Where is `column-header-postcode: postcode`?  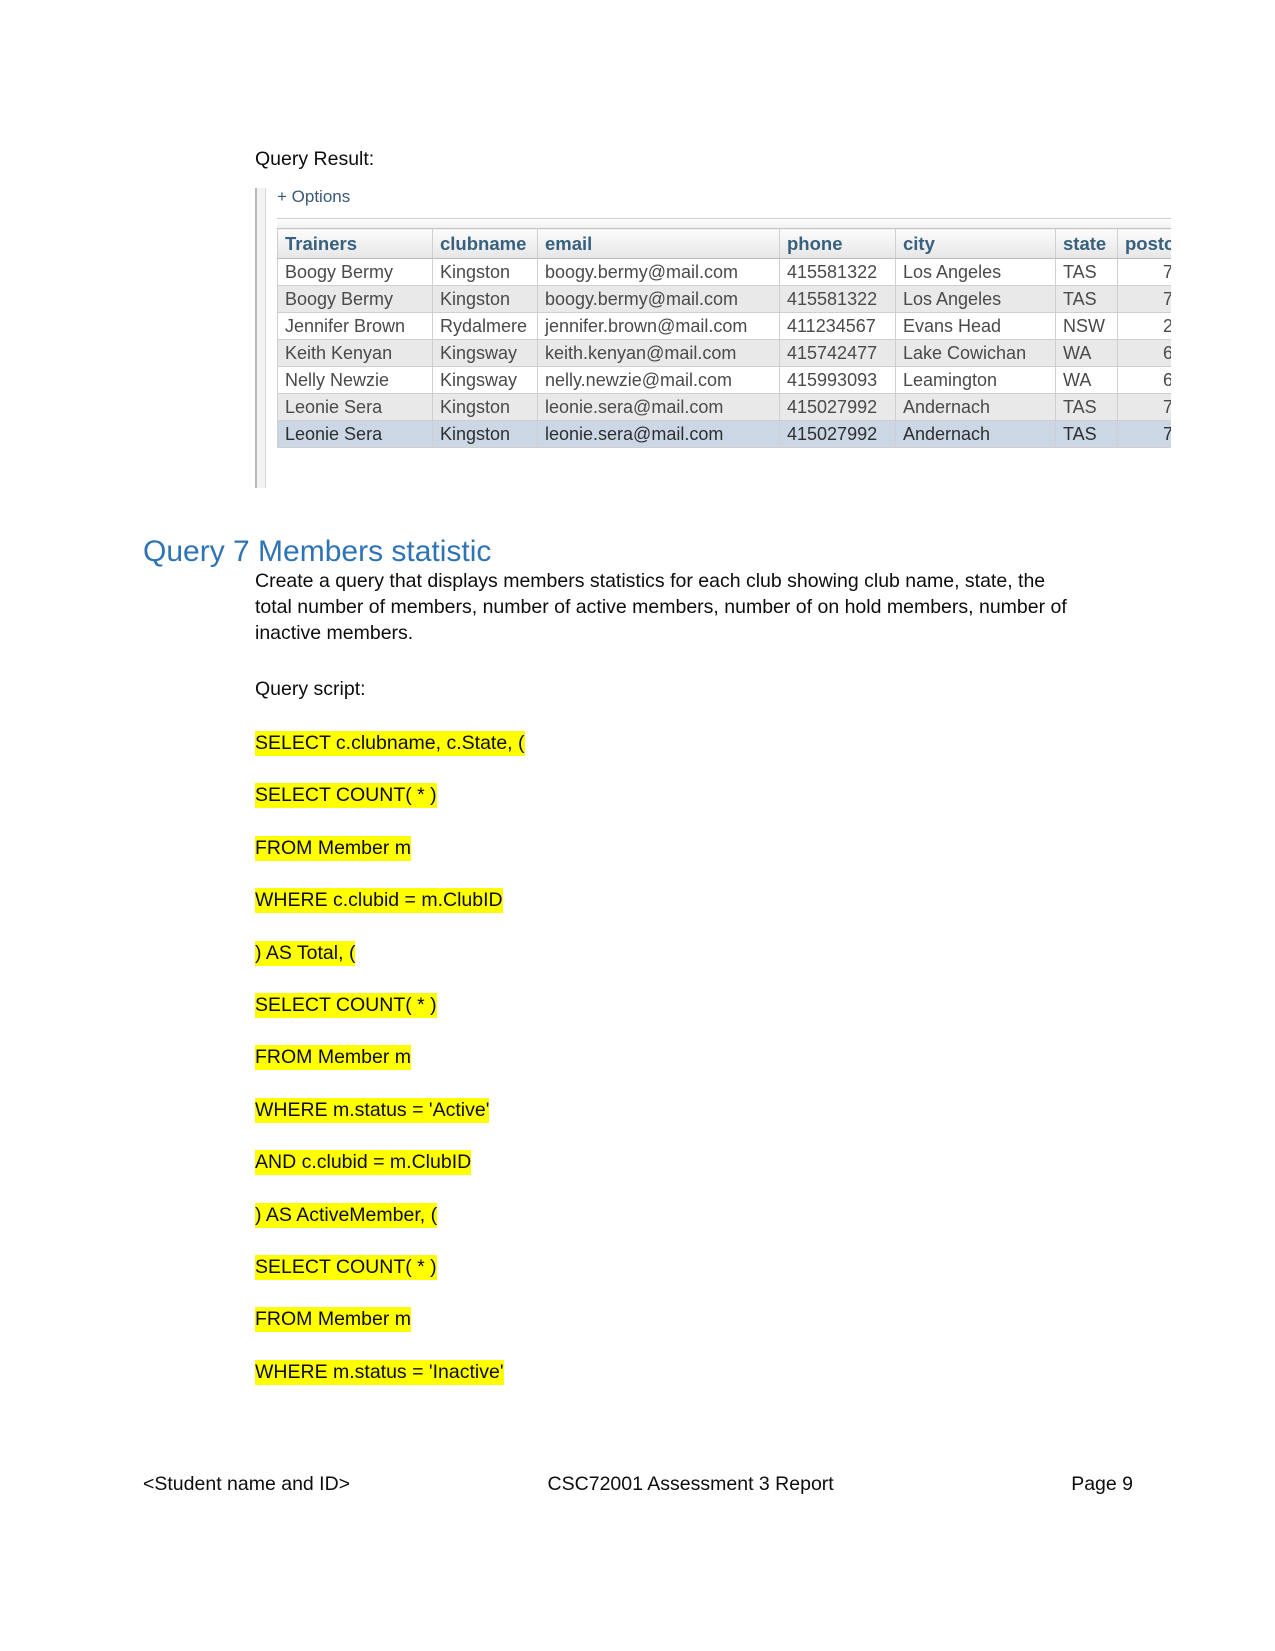
column-header-postcode: postcode is located at coordinates (1144, 243).